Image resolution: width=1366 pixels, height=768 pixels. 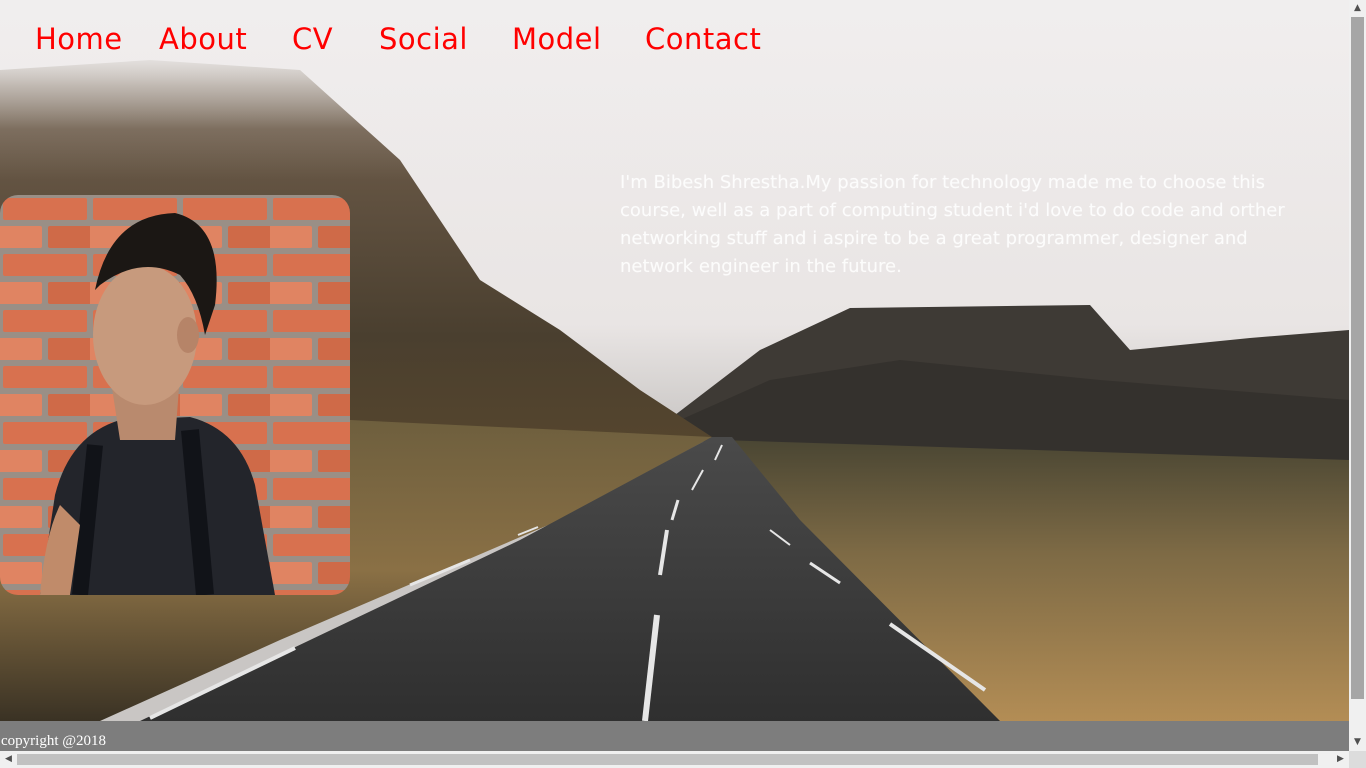 I want to click on scroll-right-arrow-icon: ▶, so click(x=1340, y=759).